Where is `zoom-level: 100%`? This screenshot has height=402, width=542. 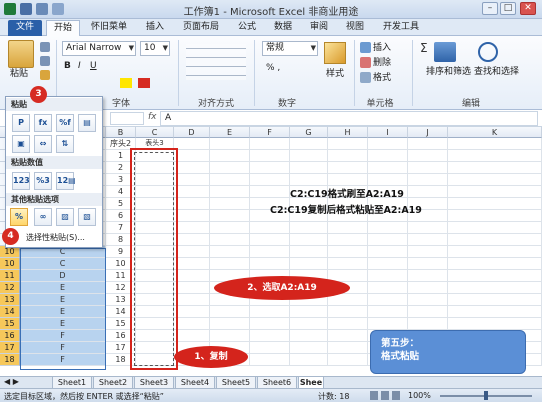 zoom-level: 100% is located at coordinates (419, 395).